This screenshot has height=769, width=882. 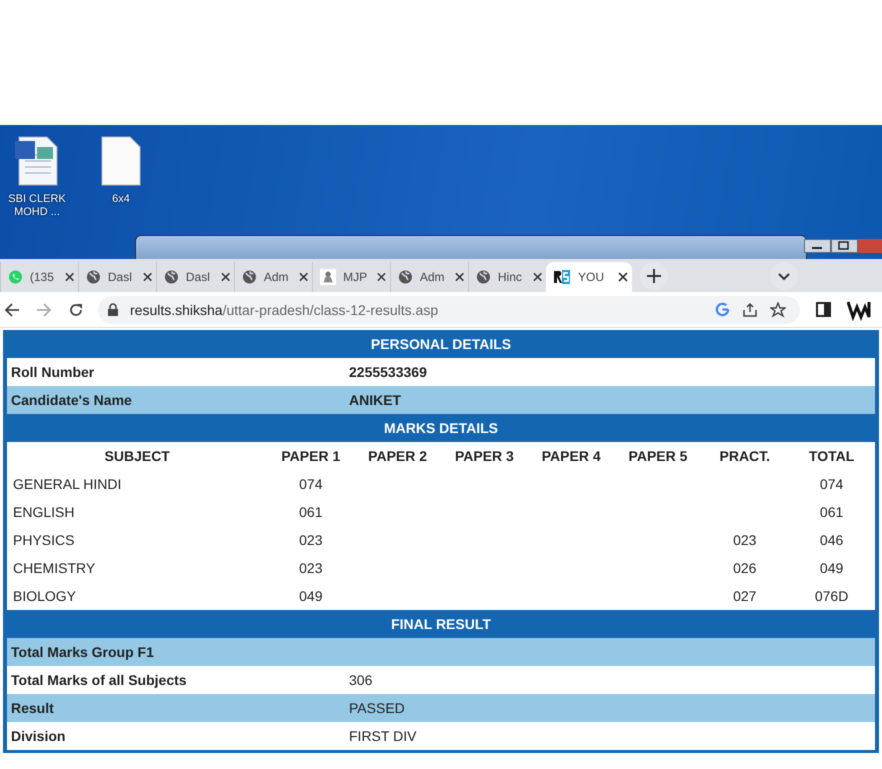 What do you see at coordinates (571, 456) in the screenshot?
I see `column-header: PAPER 4` at bounding box center [571, 456].